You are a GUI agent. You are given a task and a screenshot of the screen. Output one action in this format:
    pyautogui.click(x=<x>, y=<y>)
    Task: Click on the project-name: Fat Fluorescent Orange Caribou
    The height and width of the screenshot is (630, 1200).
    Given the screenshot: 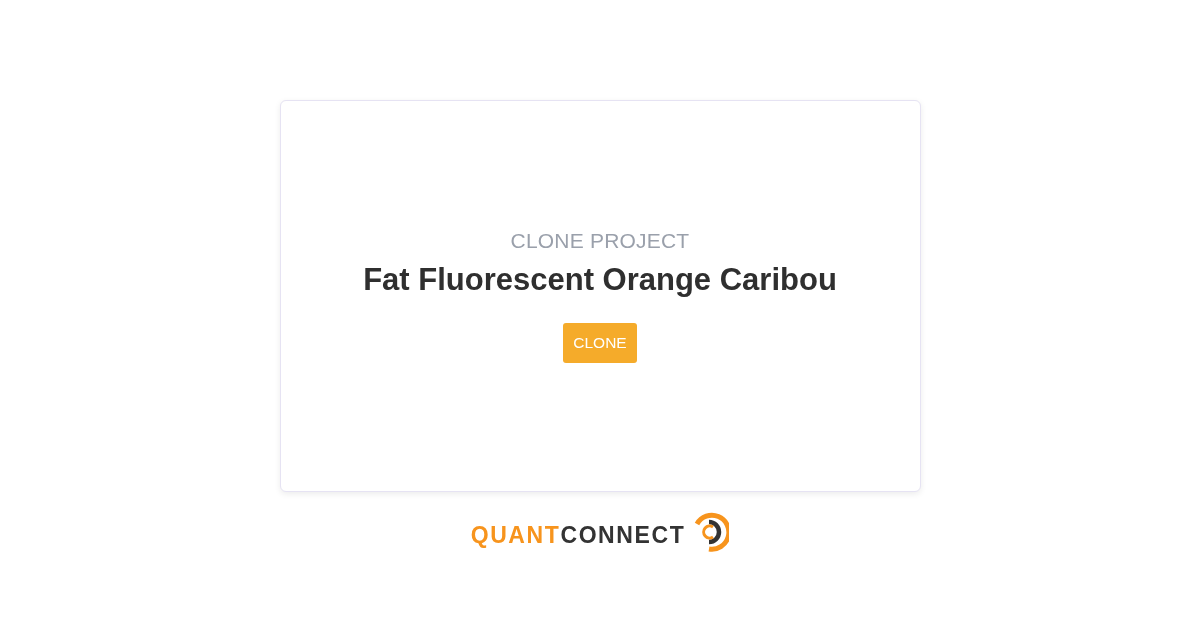 What is the action you would take?
    pyautogui.click(x=600, y=280)
    